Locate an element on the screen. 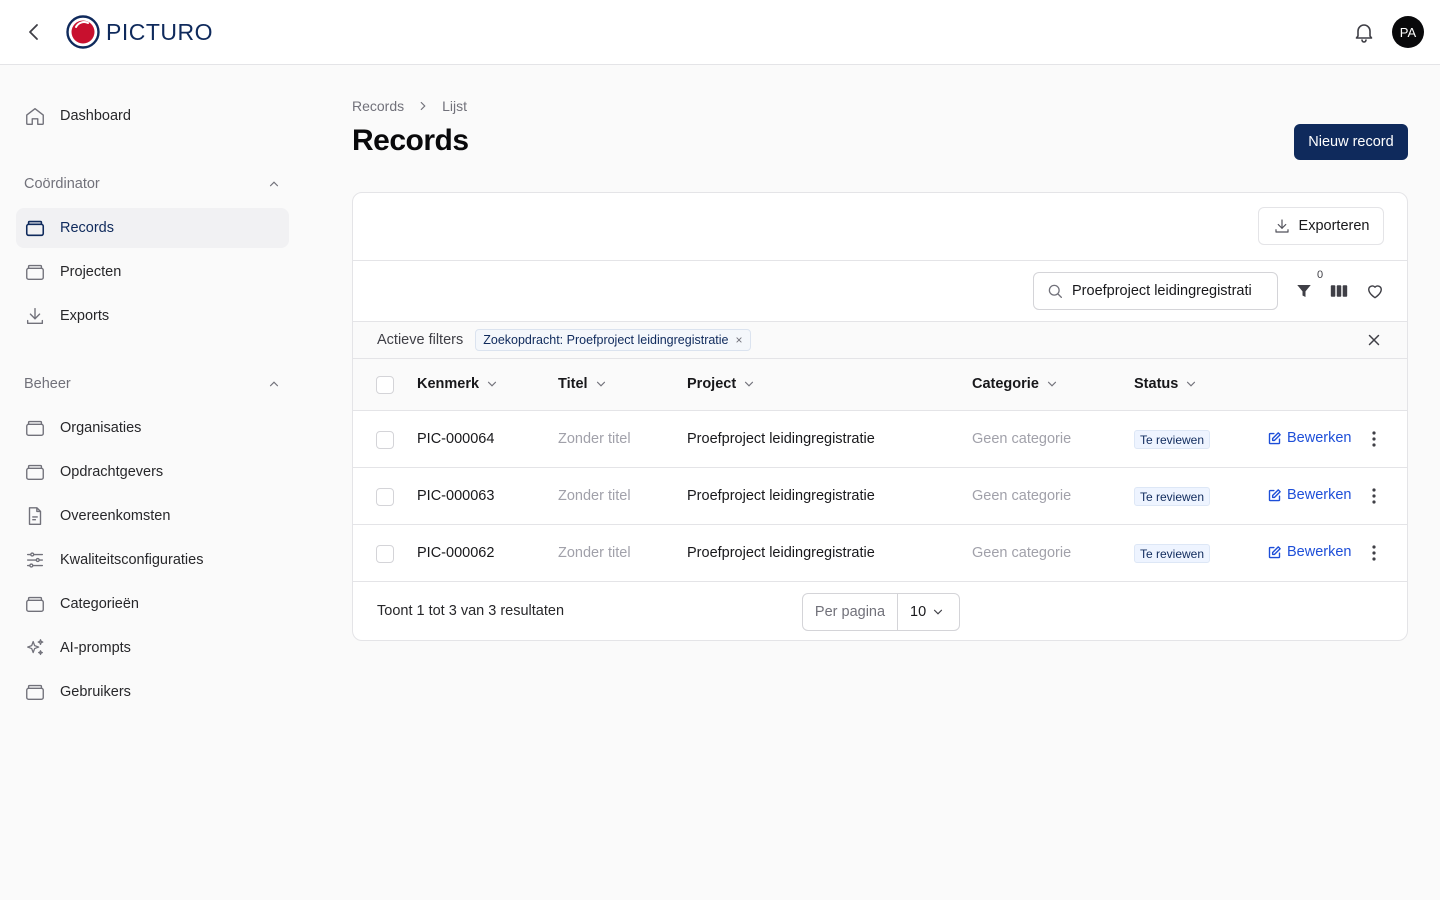 This screenshot has height=900, width=1440. sidebar-item-gebruikers: Gebruikers is located at coordinates (152, 692).